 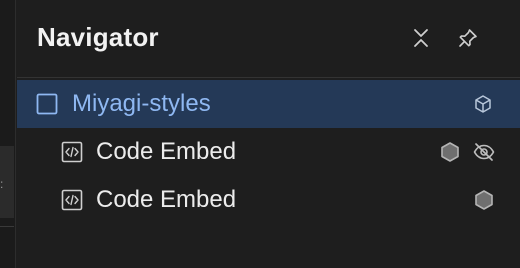 I want to click on pin-icon, so click(x=468, y=38).